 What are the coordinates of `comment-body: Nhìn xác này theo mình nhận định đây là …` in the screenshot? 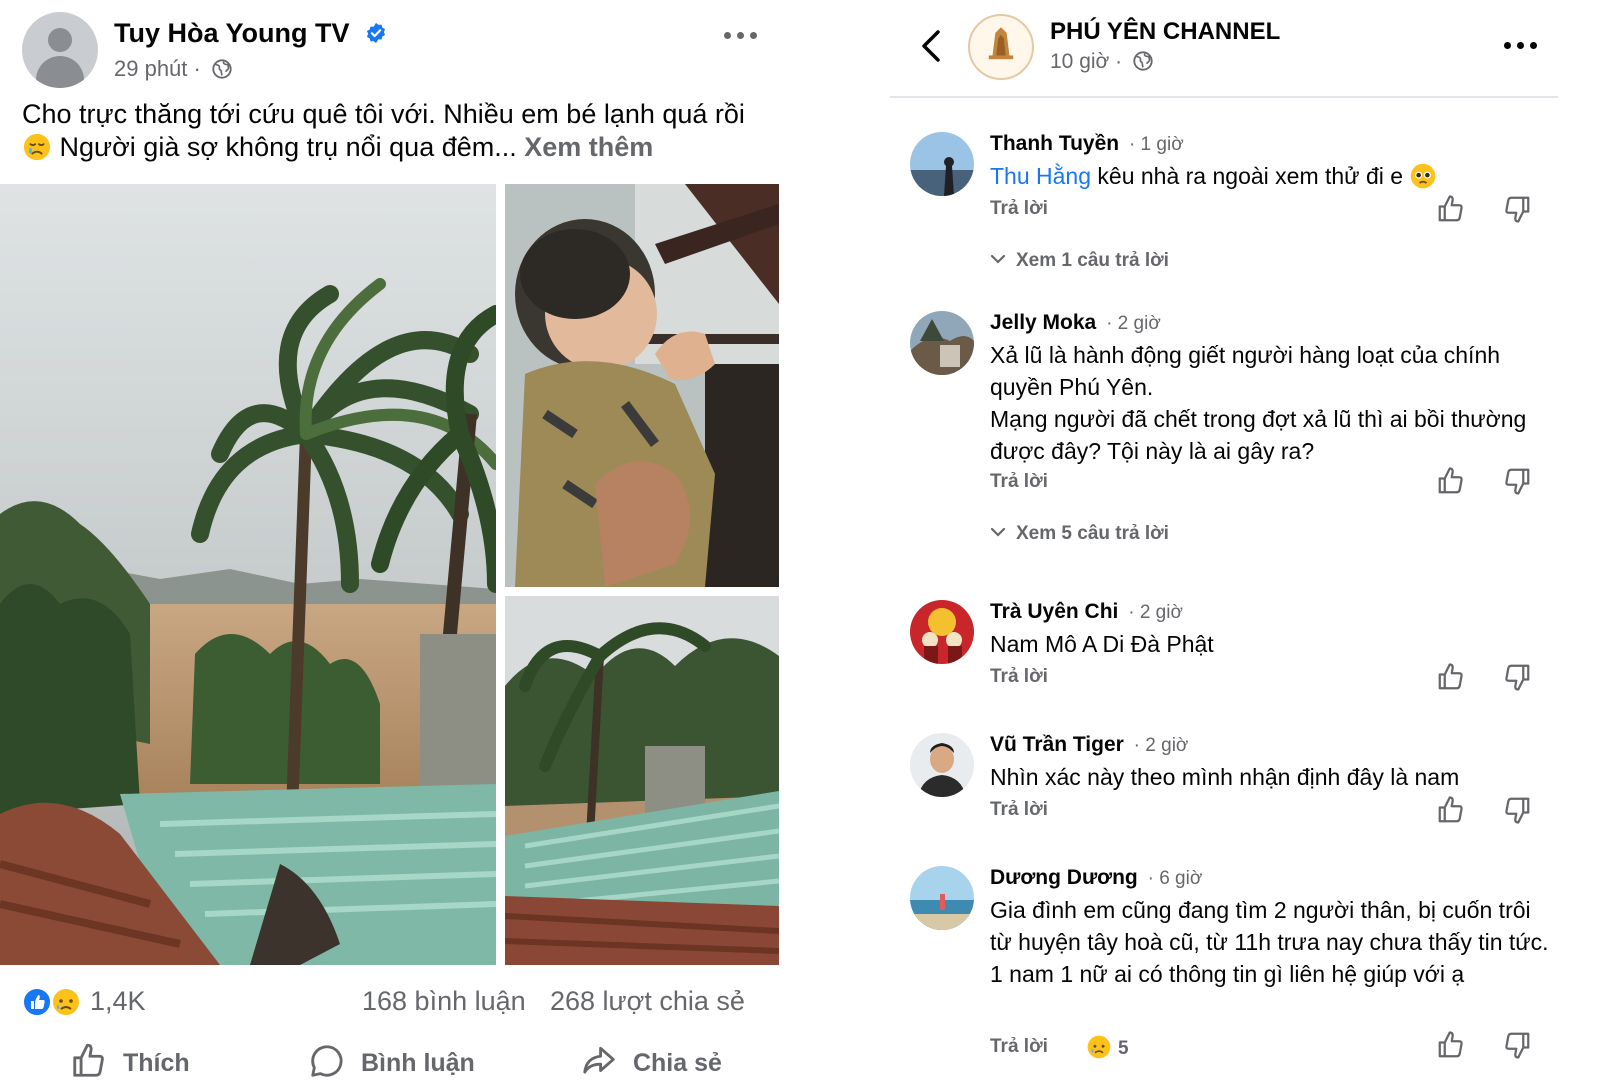 It's located at (1225, 777).